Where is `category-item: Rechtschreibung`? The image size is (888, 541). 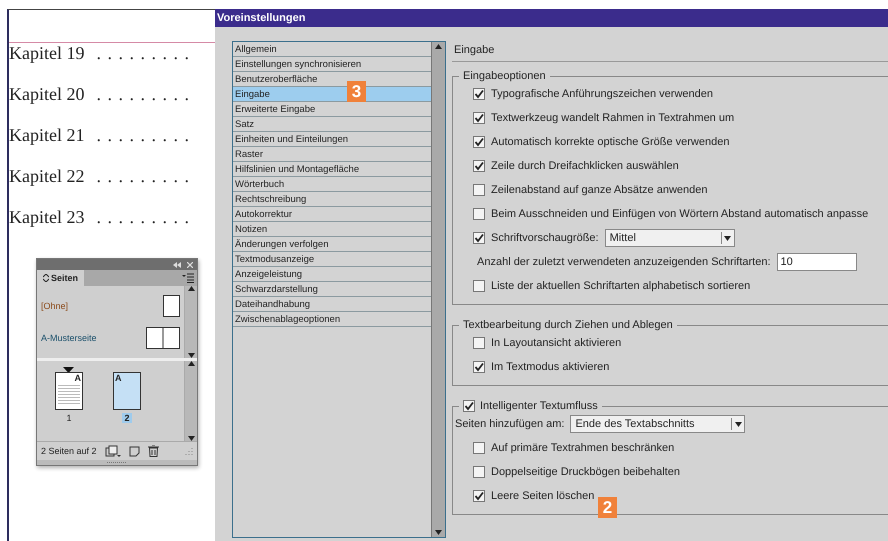 category-item: Rechtschreibung is located at coordinates (332, 199).